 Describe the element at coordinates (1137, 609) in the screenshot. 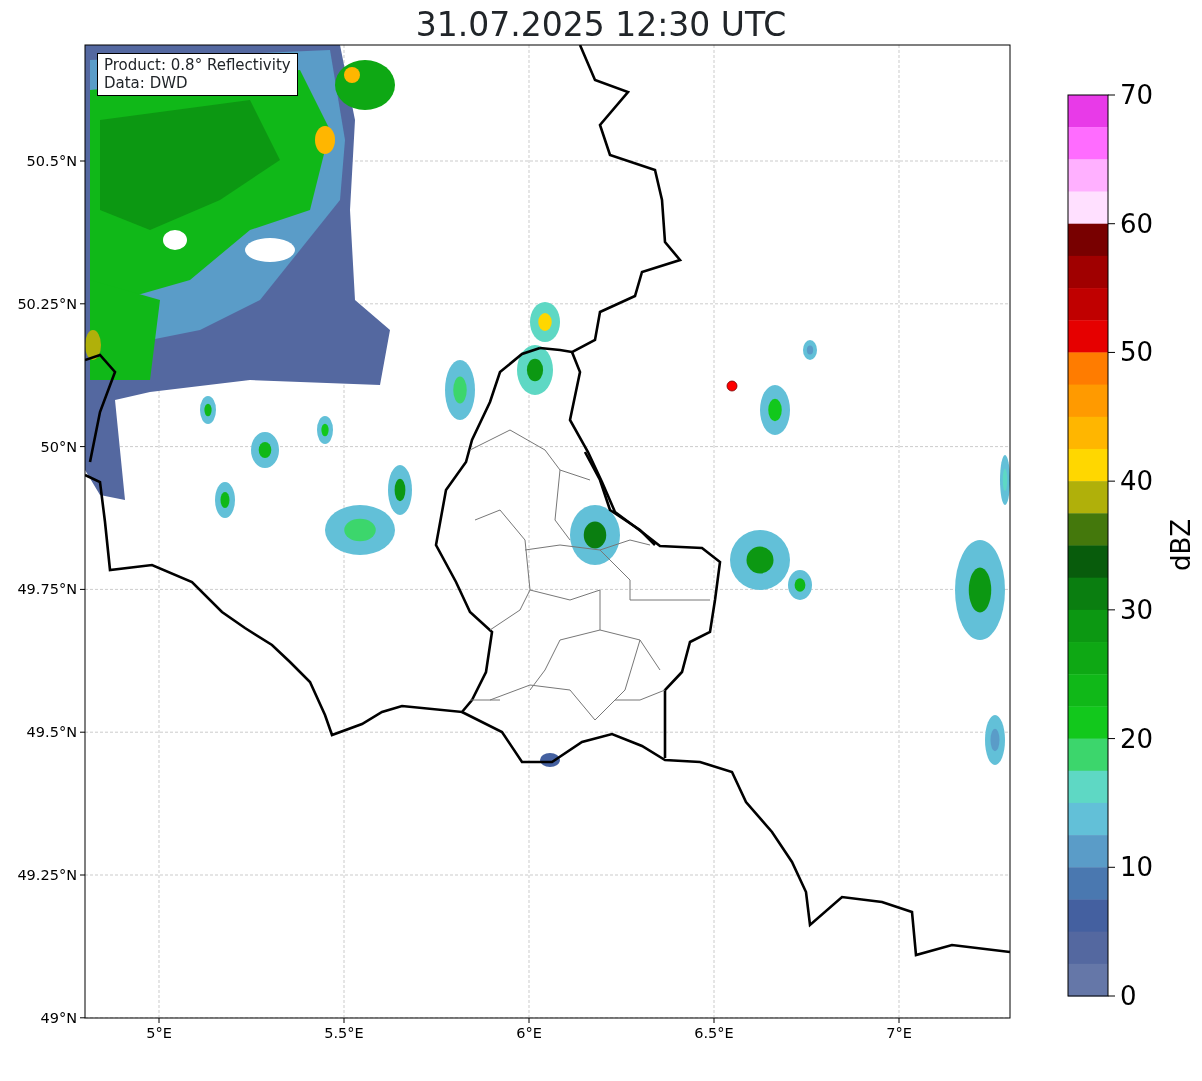

I see `colorbar-tick-label: 30` at that location.